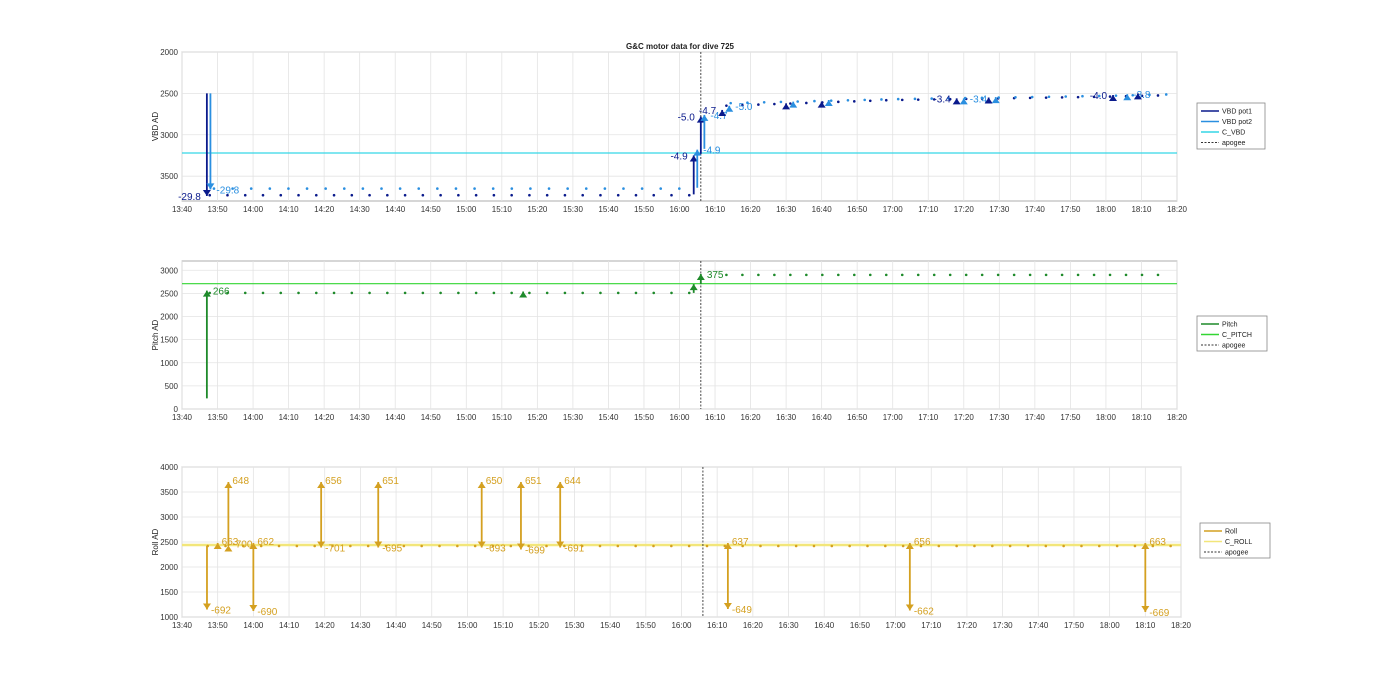  I want to click on x-tick-label: 14:40, so click(395, 417).